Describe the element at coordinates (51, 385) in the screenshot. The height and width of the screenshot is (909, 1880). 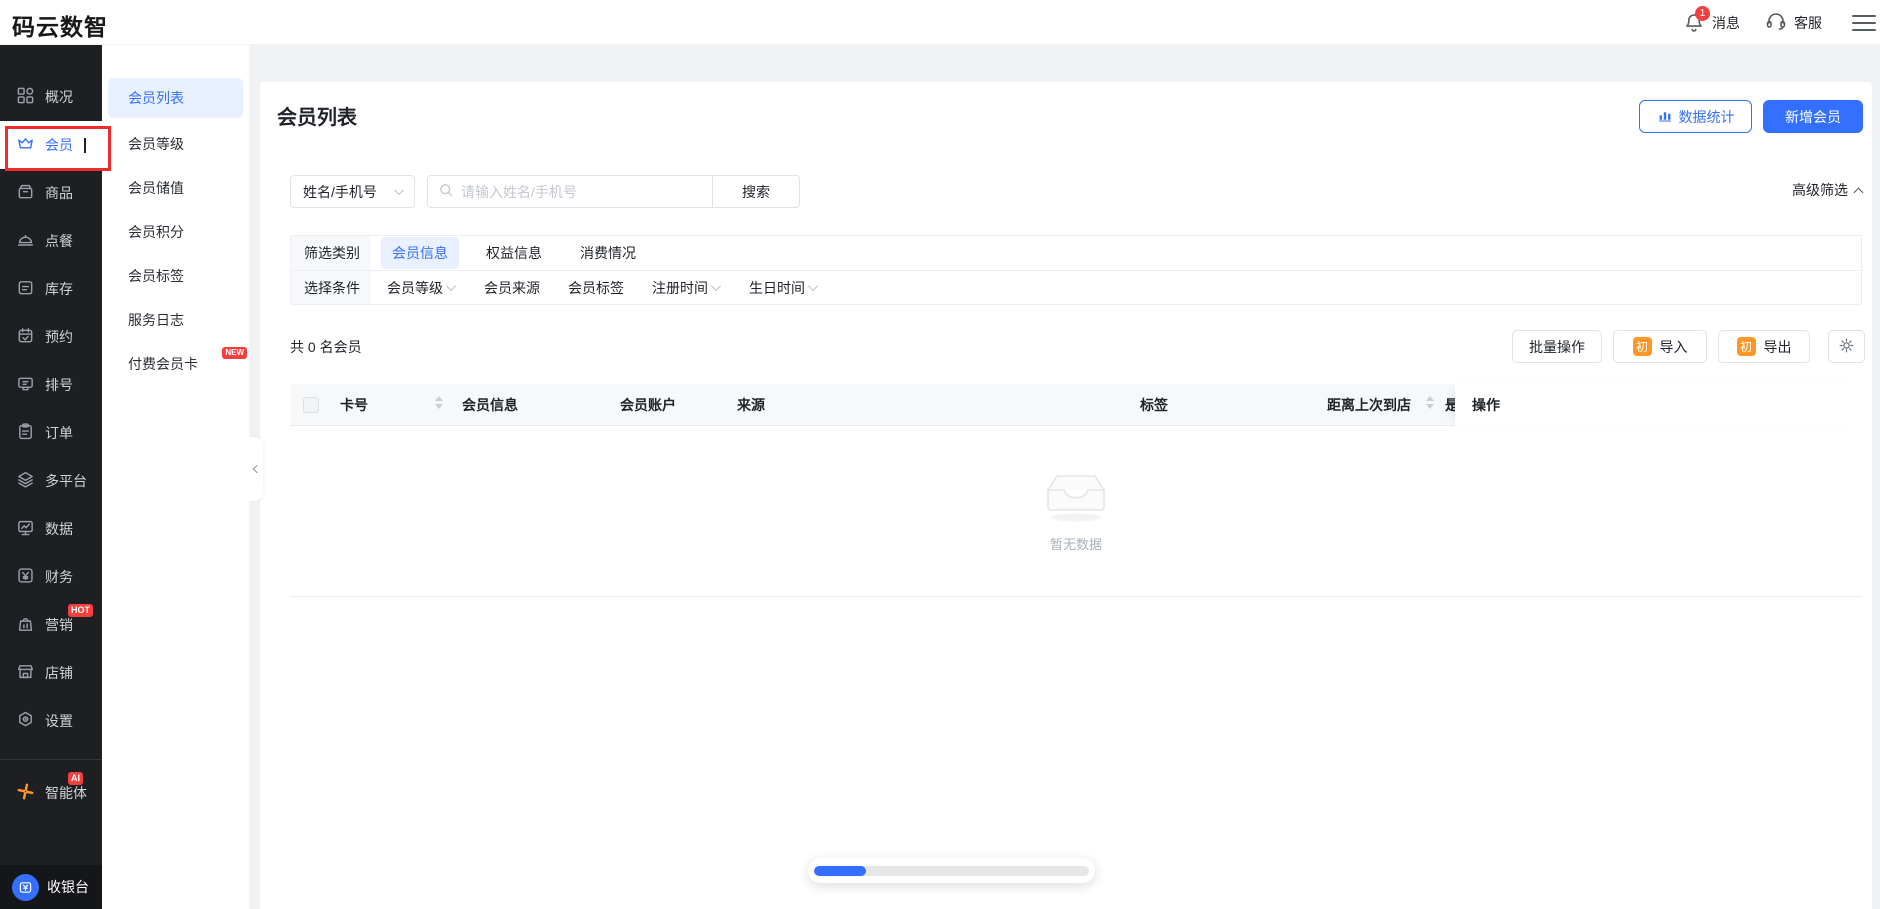
I see `sidebar-item-queue: 排号` at that location.